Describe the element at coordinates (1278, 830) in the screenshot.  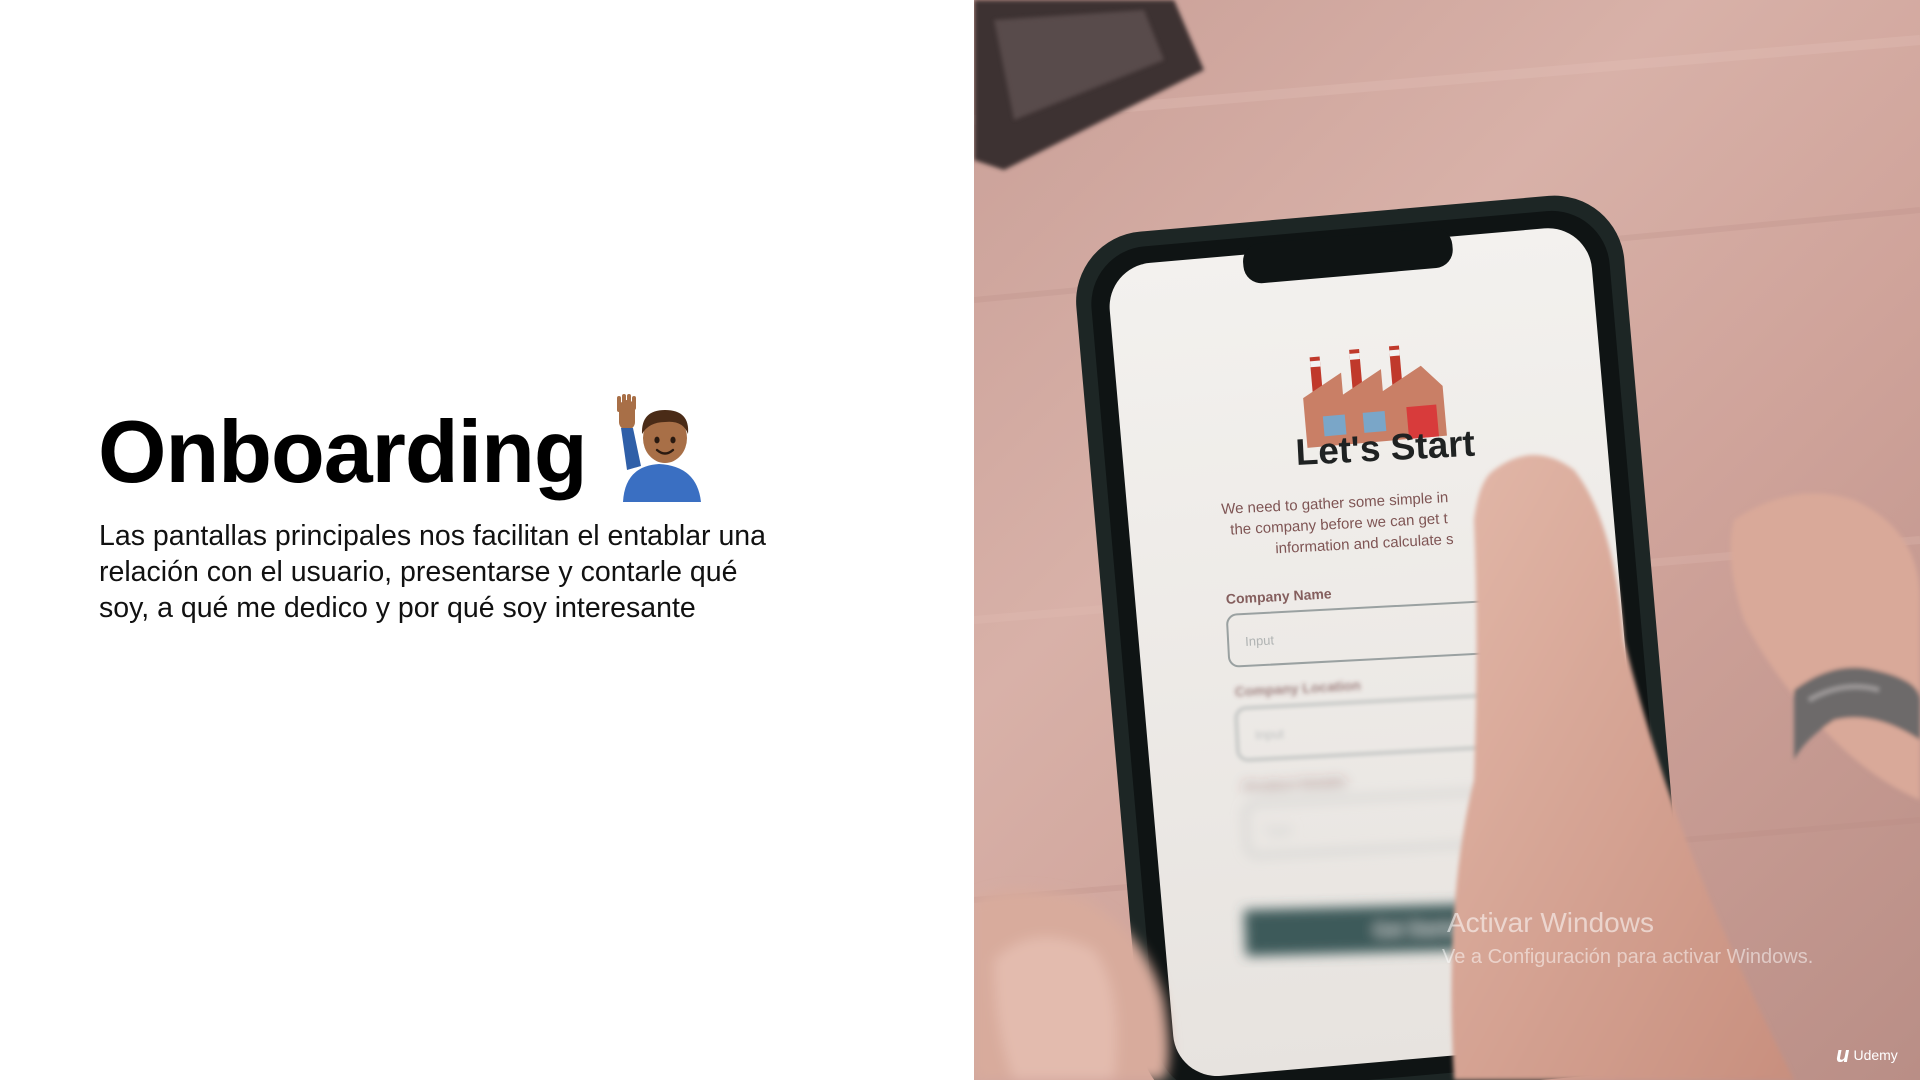
I see `phone-field-3-placeholder: Type` at that location.